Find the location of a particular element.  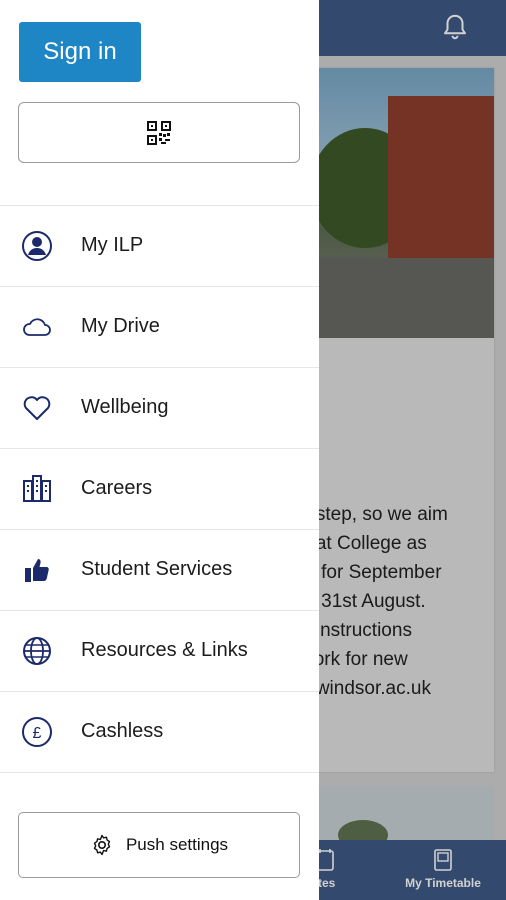

pound-coin-icon: £ is located at coordinates (37, 732).